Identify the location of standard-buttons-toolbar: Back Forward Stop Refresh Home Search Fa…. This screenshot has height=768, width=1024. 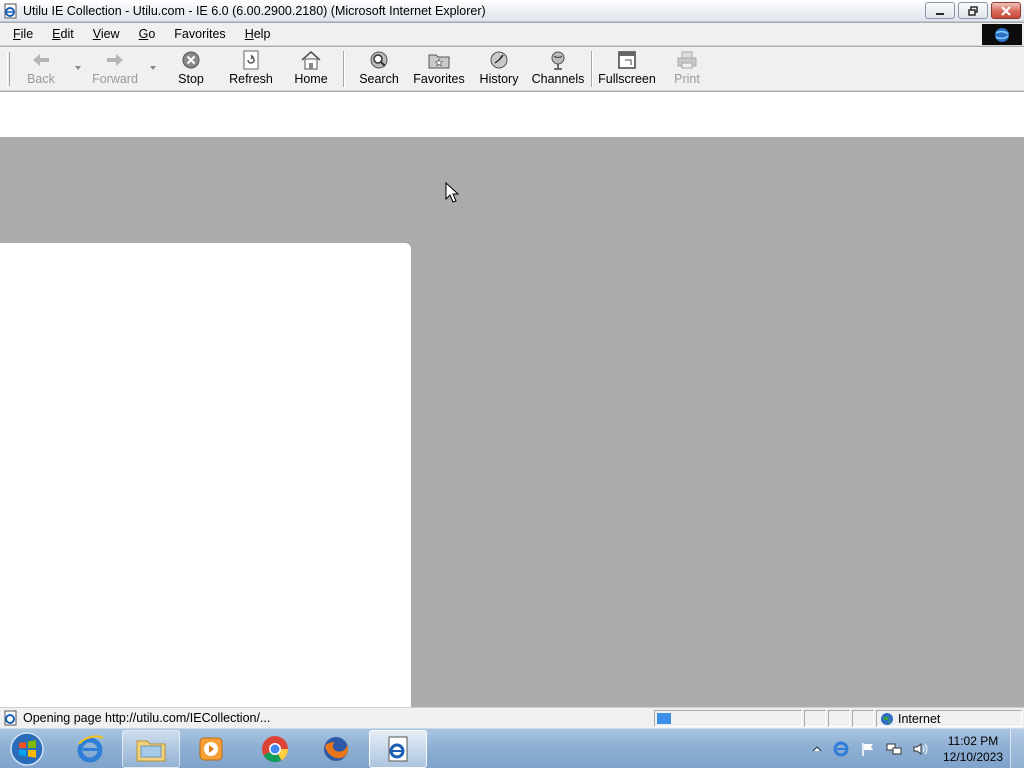
(512, 69).